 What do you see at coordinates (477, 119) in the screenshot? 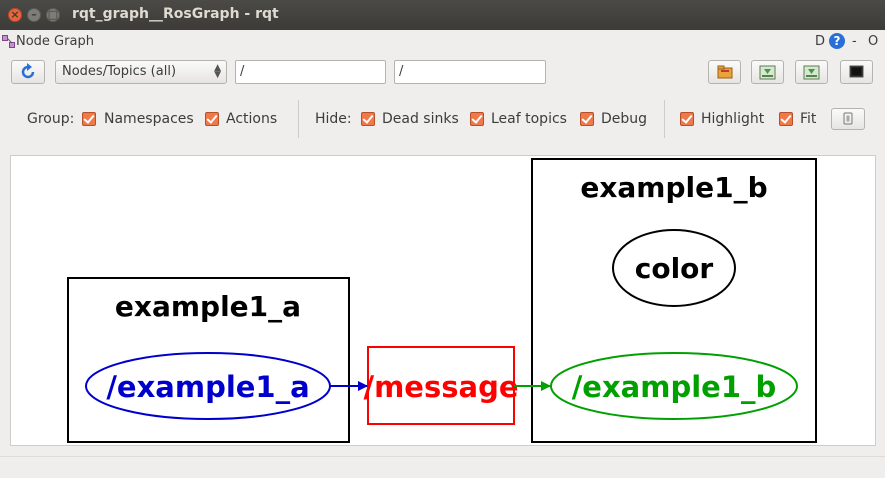
I see `leaf-topics-checkbox` at bounding box center [477, 119].